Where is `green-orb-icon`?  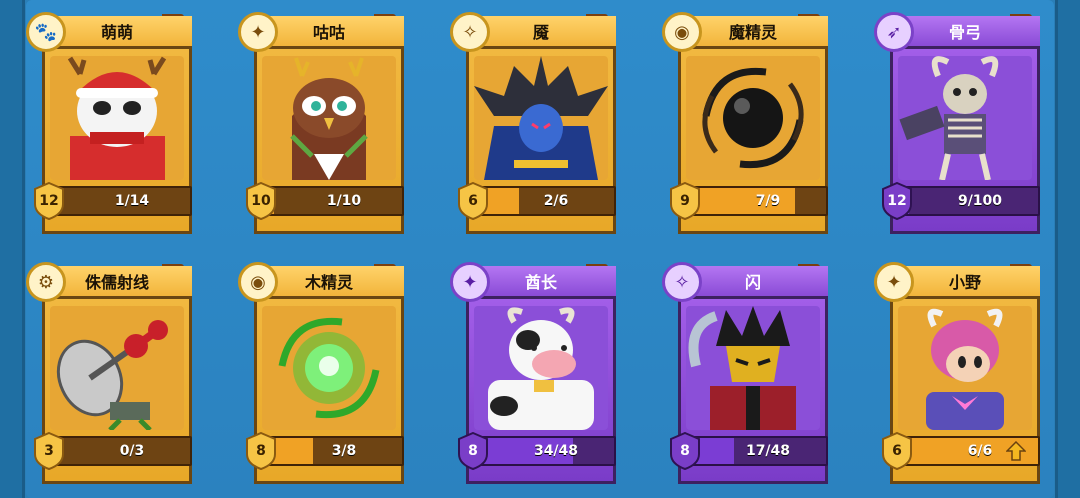
green-orb-icon is located at coordinates (329, 368).